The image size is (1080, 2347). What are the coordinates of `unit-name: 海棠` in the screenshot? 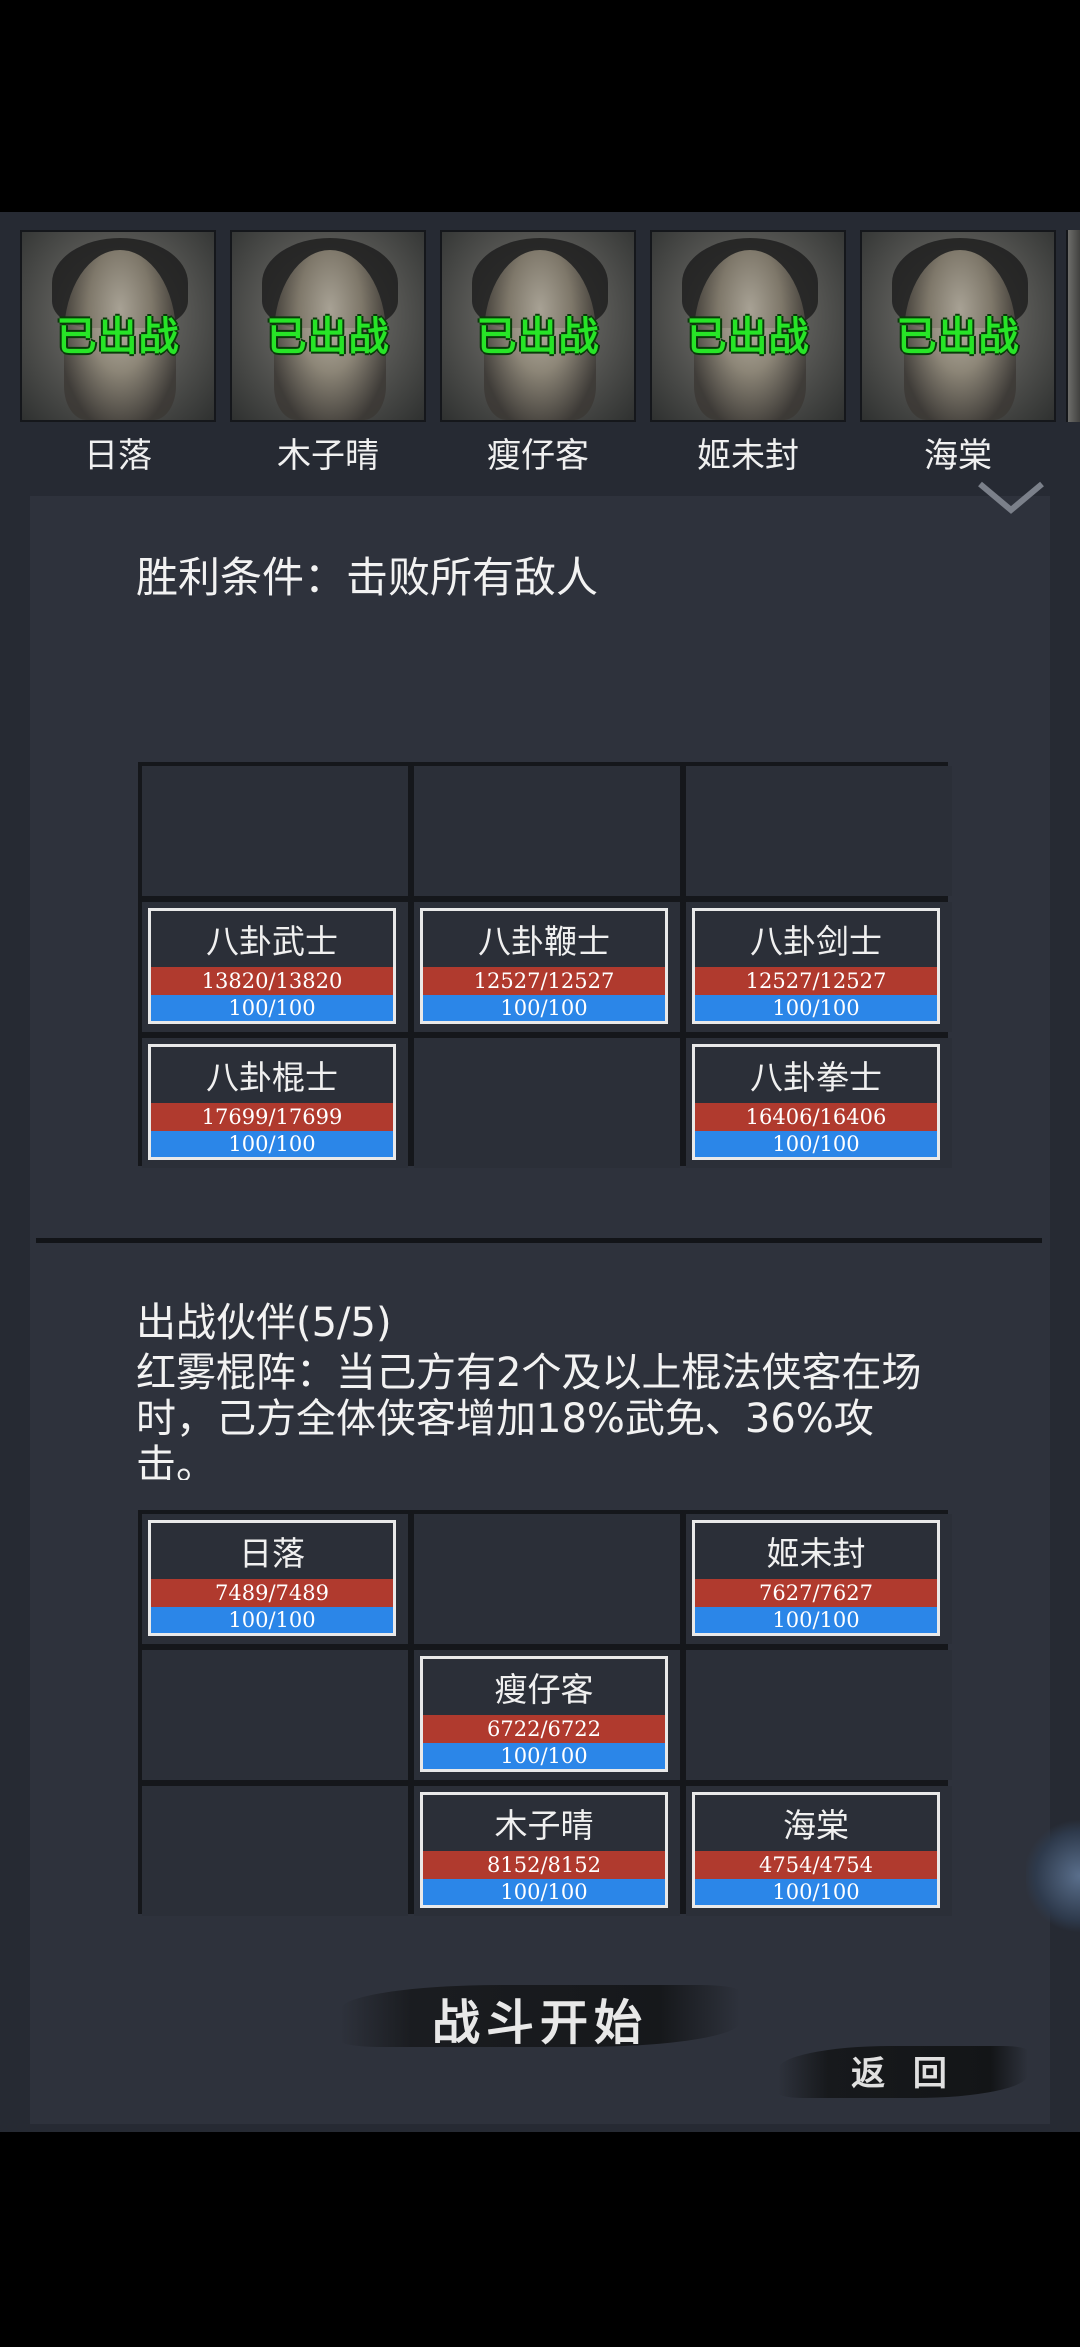 It's located at (816, 1825).